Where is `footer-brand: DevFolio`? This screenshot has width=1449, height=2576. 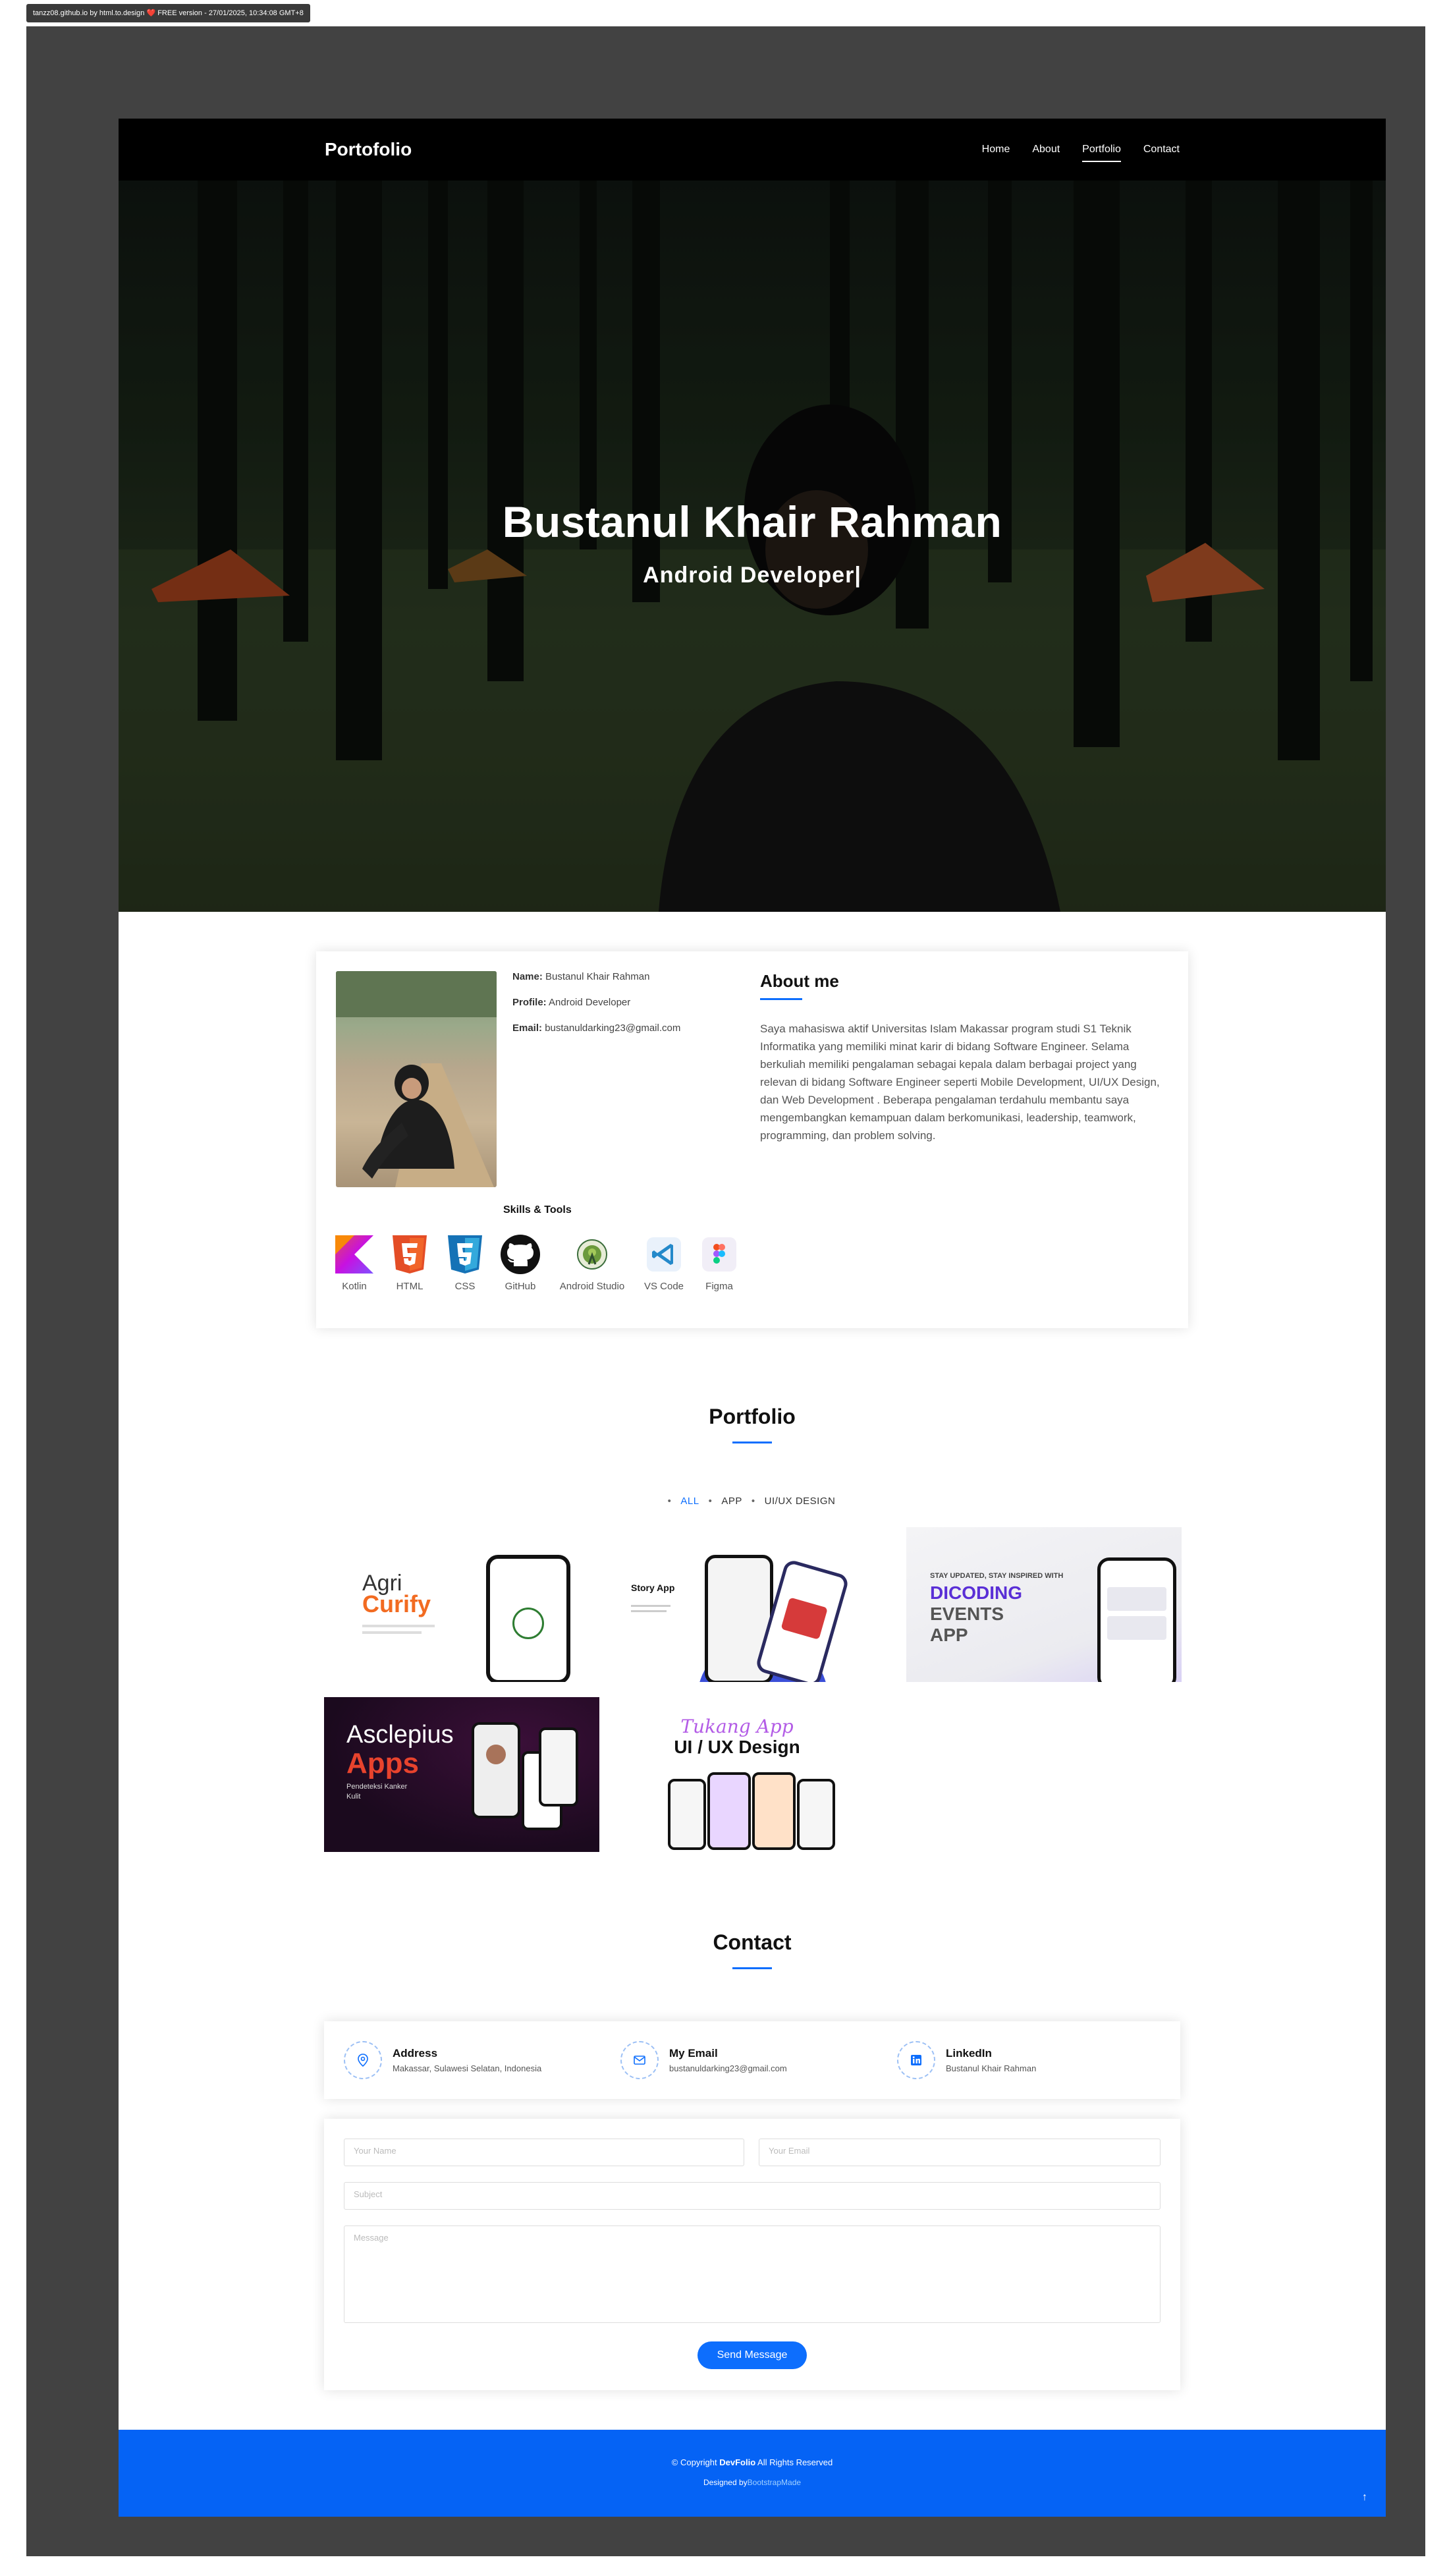 footer-brand: DevFolio is located at coordinates (737, 2462).